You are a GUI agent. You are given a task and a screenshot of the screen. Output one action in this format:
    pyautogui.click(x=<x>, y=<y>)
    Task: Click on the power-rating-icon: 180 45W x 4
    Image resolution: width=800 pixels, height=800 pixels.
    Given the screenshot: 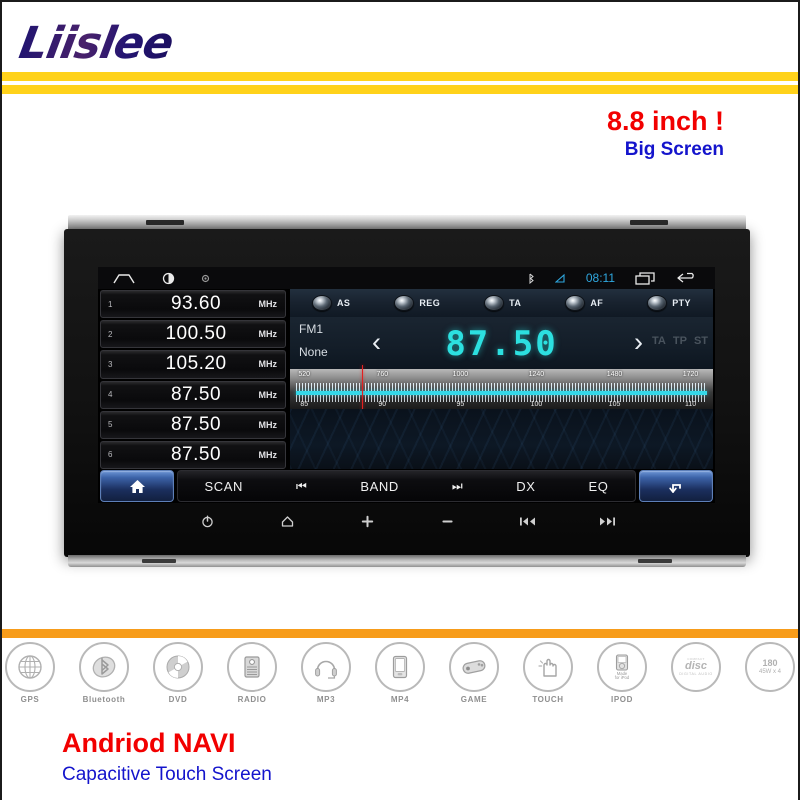 What is the action you would take?
    pyautogui.click(x=770, y=667)
    